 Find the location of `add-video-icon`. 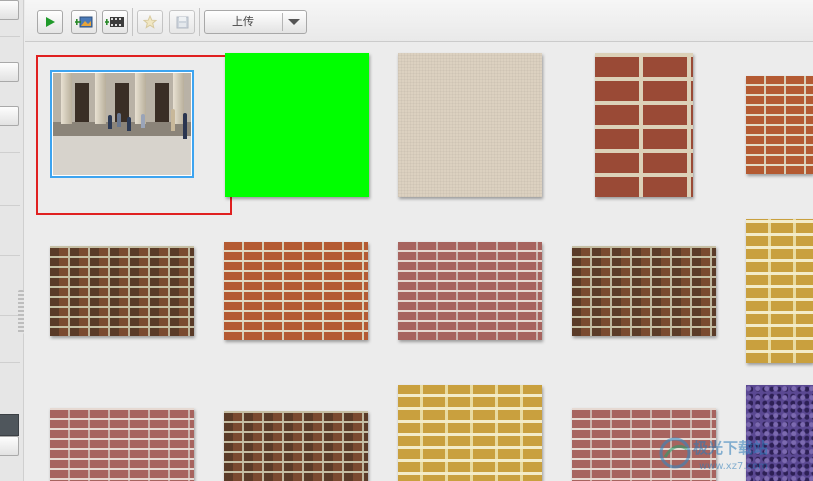

add-video-icon is located at coordinates (114, 22).